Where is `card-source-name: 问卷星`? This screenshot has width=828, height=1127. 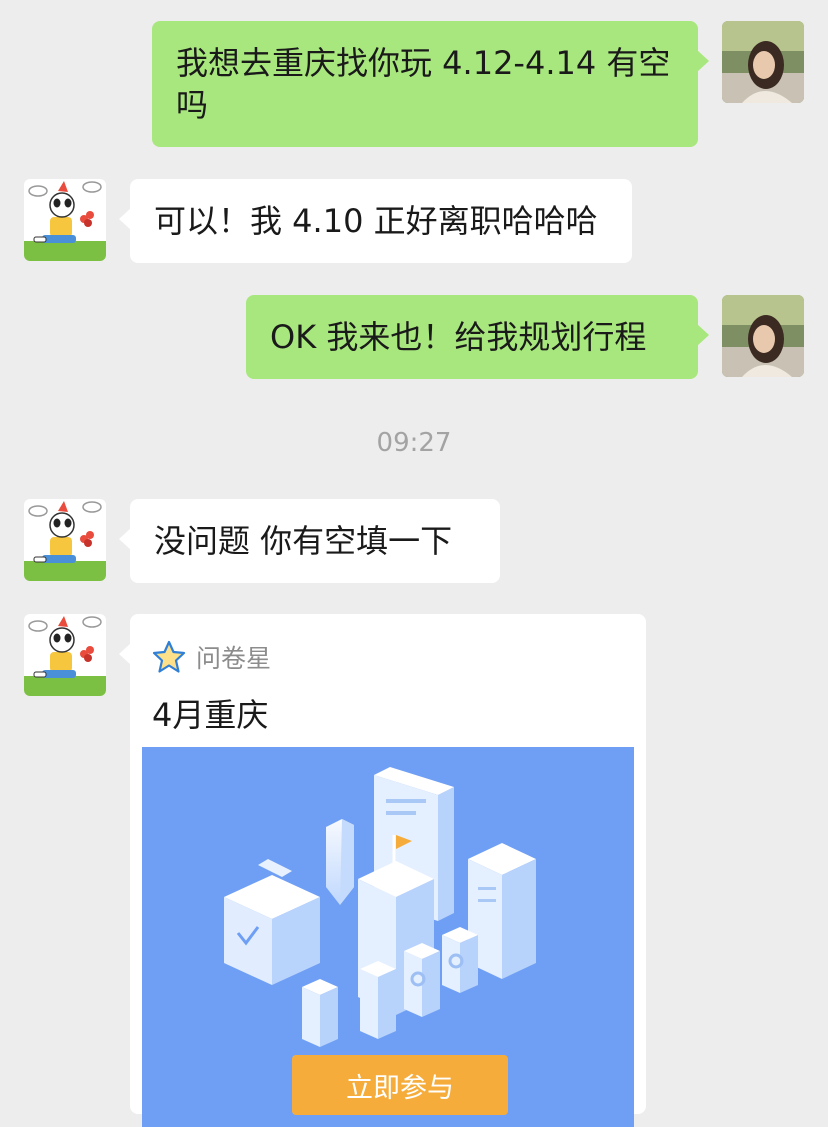 card-source-name: 问卷星 is located at coordinates (234, 658).